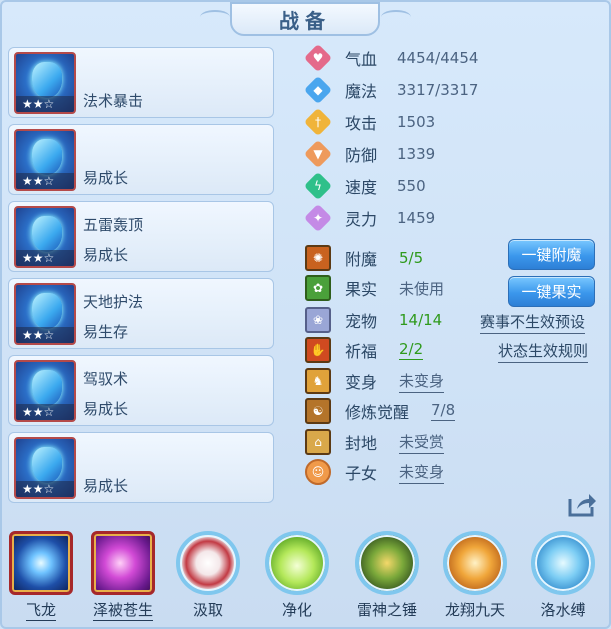  I want to click on shield-icon: ▼, so click(318, 154).